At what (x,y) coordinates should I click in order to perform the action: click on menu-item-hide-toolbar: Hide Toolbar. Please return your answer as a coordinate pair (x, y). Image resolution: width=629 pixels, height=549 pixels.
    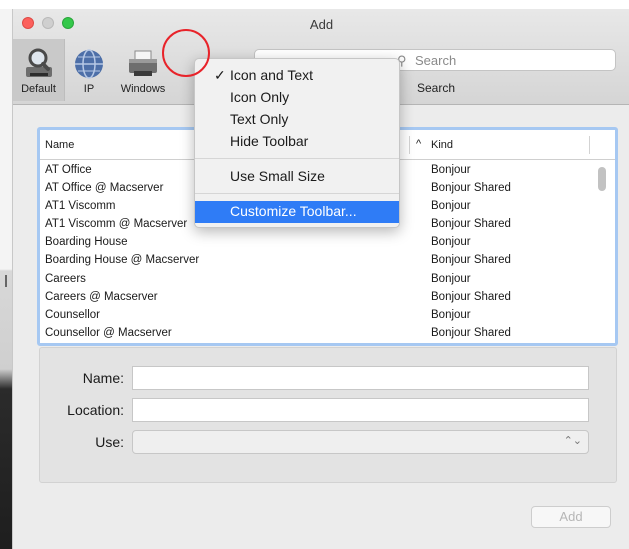
    Looking at the image, I should click on (297, 141).